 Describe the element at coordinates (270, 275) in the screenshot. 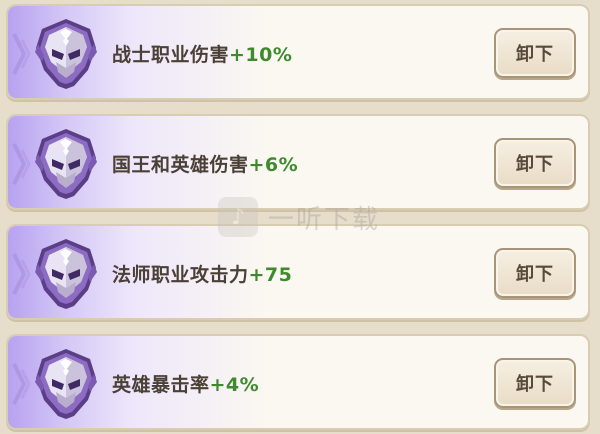

I see `perk-bonus: +75` at that location.